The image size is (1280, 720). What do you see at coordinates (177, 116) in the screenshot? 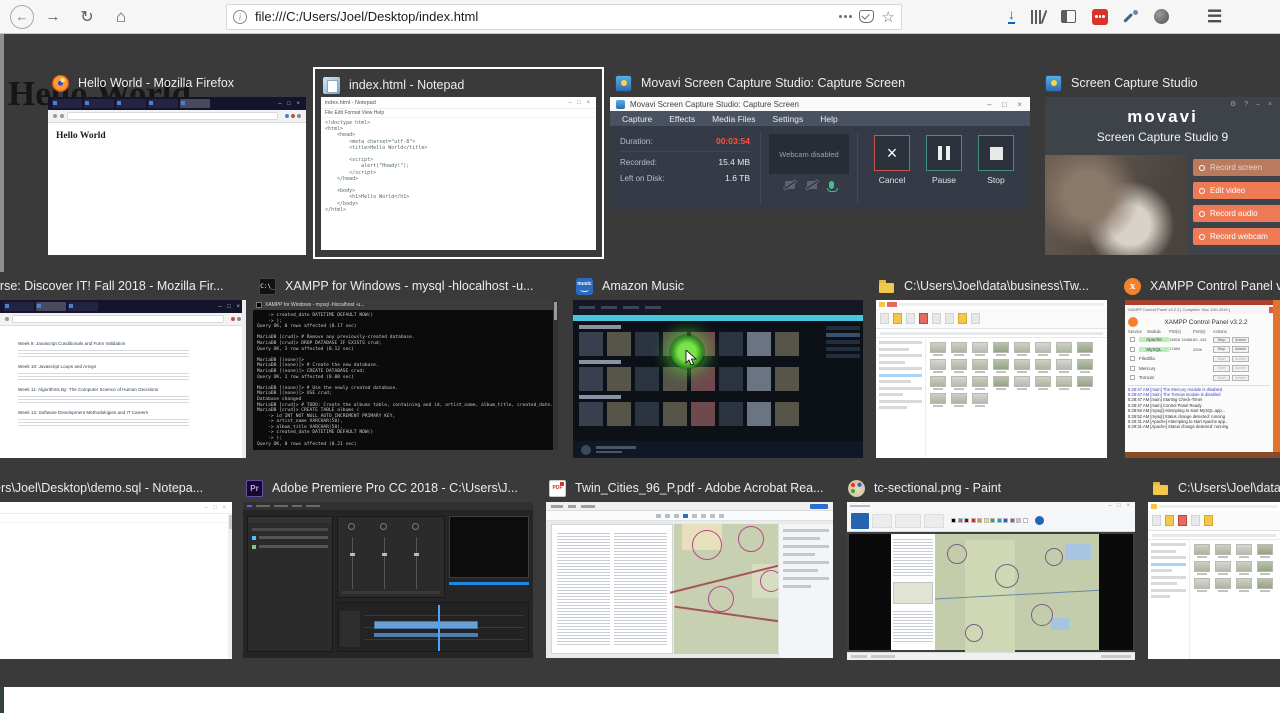
I see `nav-strip` at bounding box center [177, 116].